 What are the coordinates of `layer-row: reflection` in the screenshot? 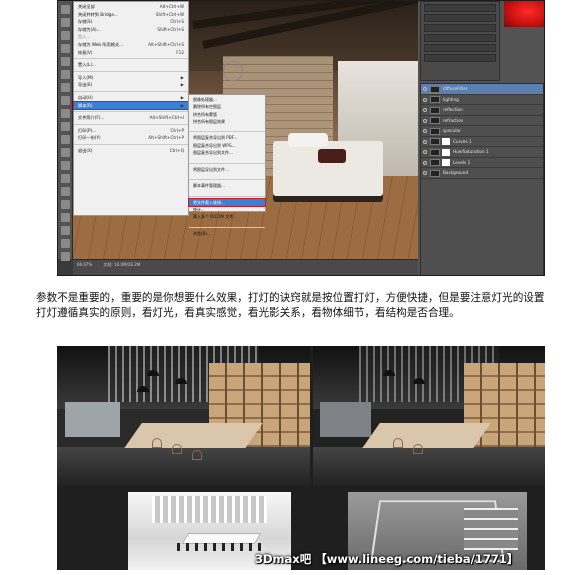 It's located at (482, 110).